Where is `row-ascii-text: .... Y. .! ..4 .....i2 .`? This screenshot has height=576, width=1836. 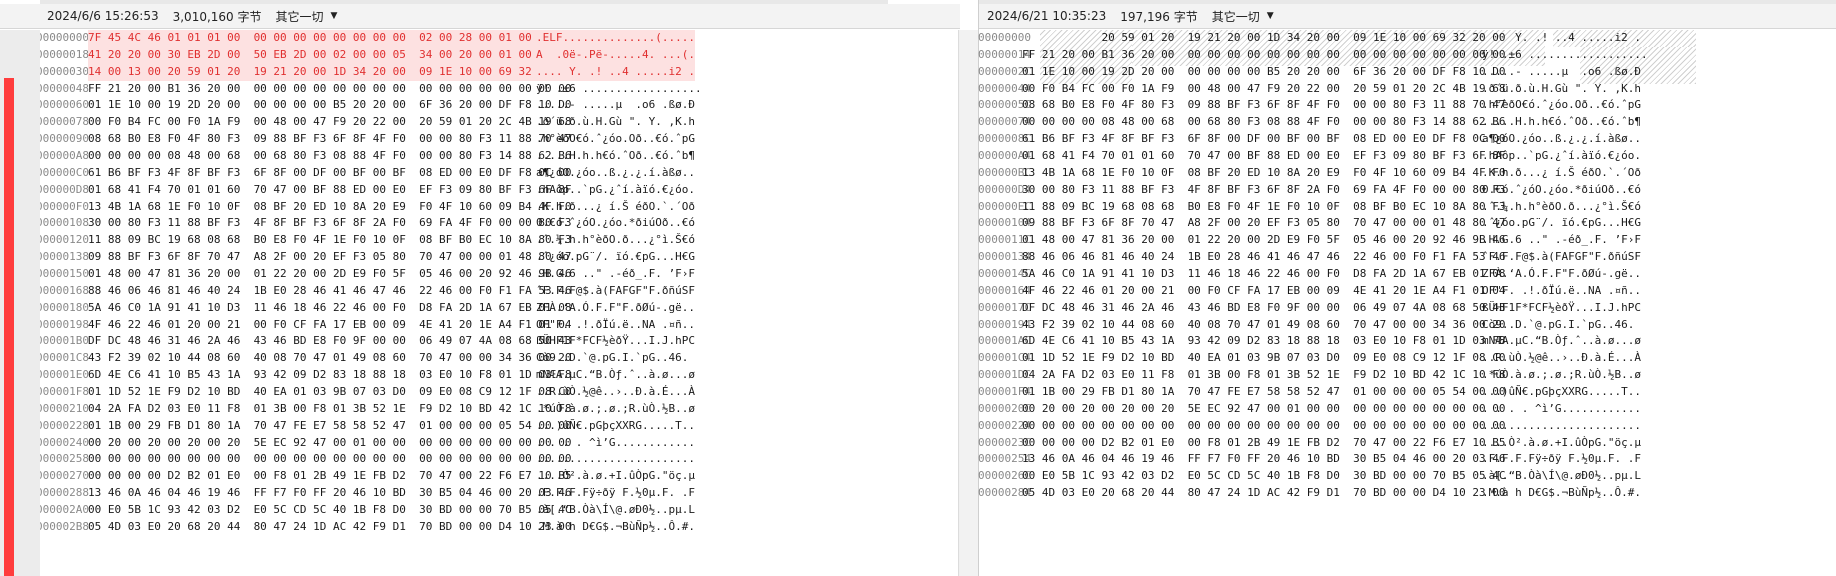 row-ascii-text: .... Y. .! ..4 .....i2 . is located at coordinates (615, 72).